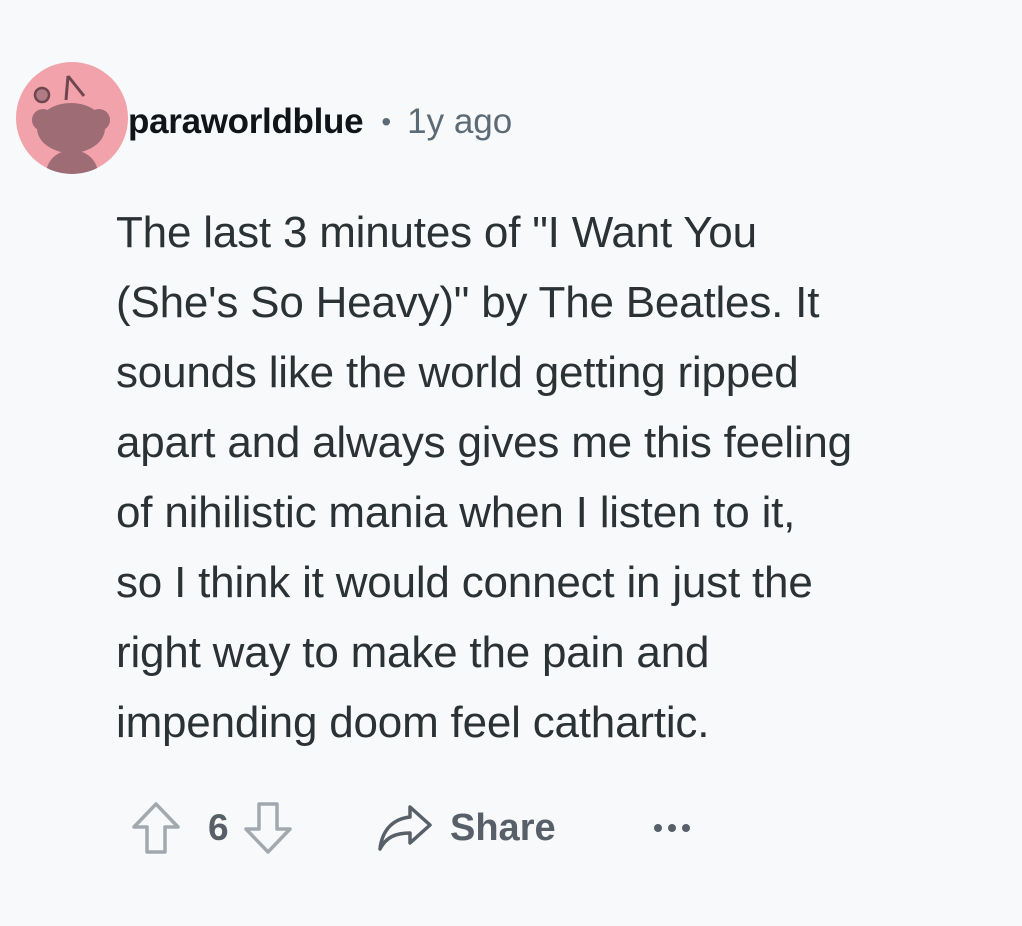 The height and width of the screenshot is (926, 1022). What do you see at coordinates (436, 232) in the screenshot?
I see `comment-body-line: The last 3 minutes of "I Want You` at bounding box center [436, 232].